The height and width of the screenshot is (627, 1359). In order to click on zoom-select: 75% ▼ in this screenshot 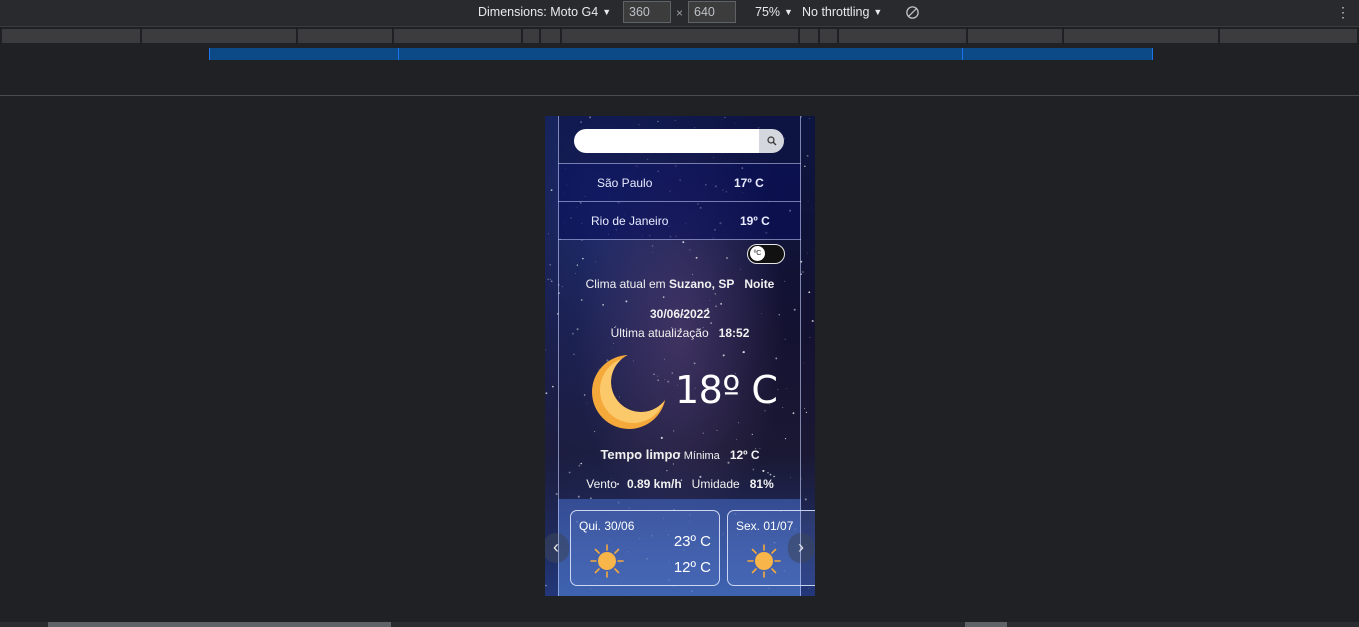, I will do `click(774, 12)`.